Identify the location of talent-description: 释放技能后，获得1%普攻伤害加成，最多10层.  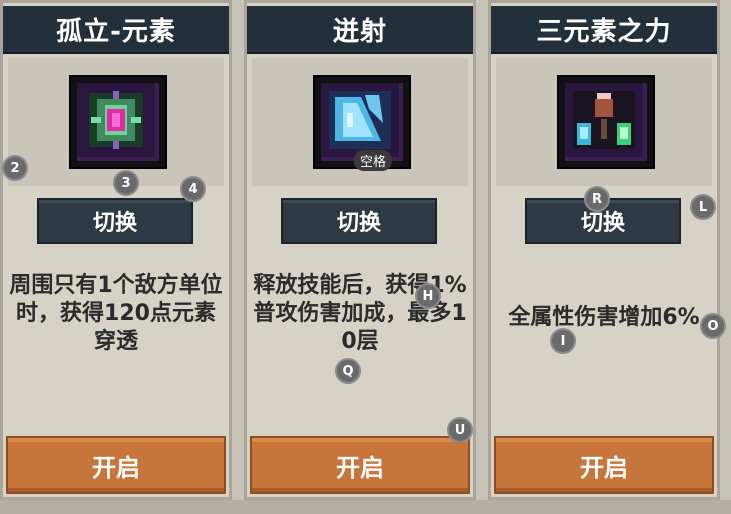
(360, 313).